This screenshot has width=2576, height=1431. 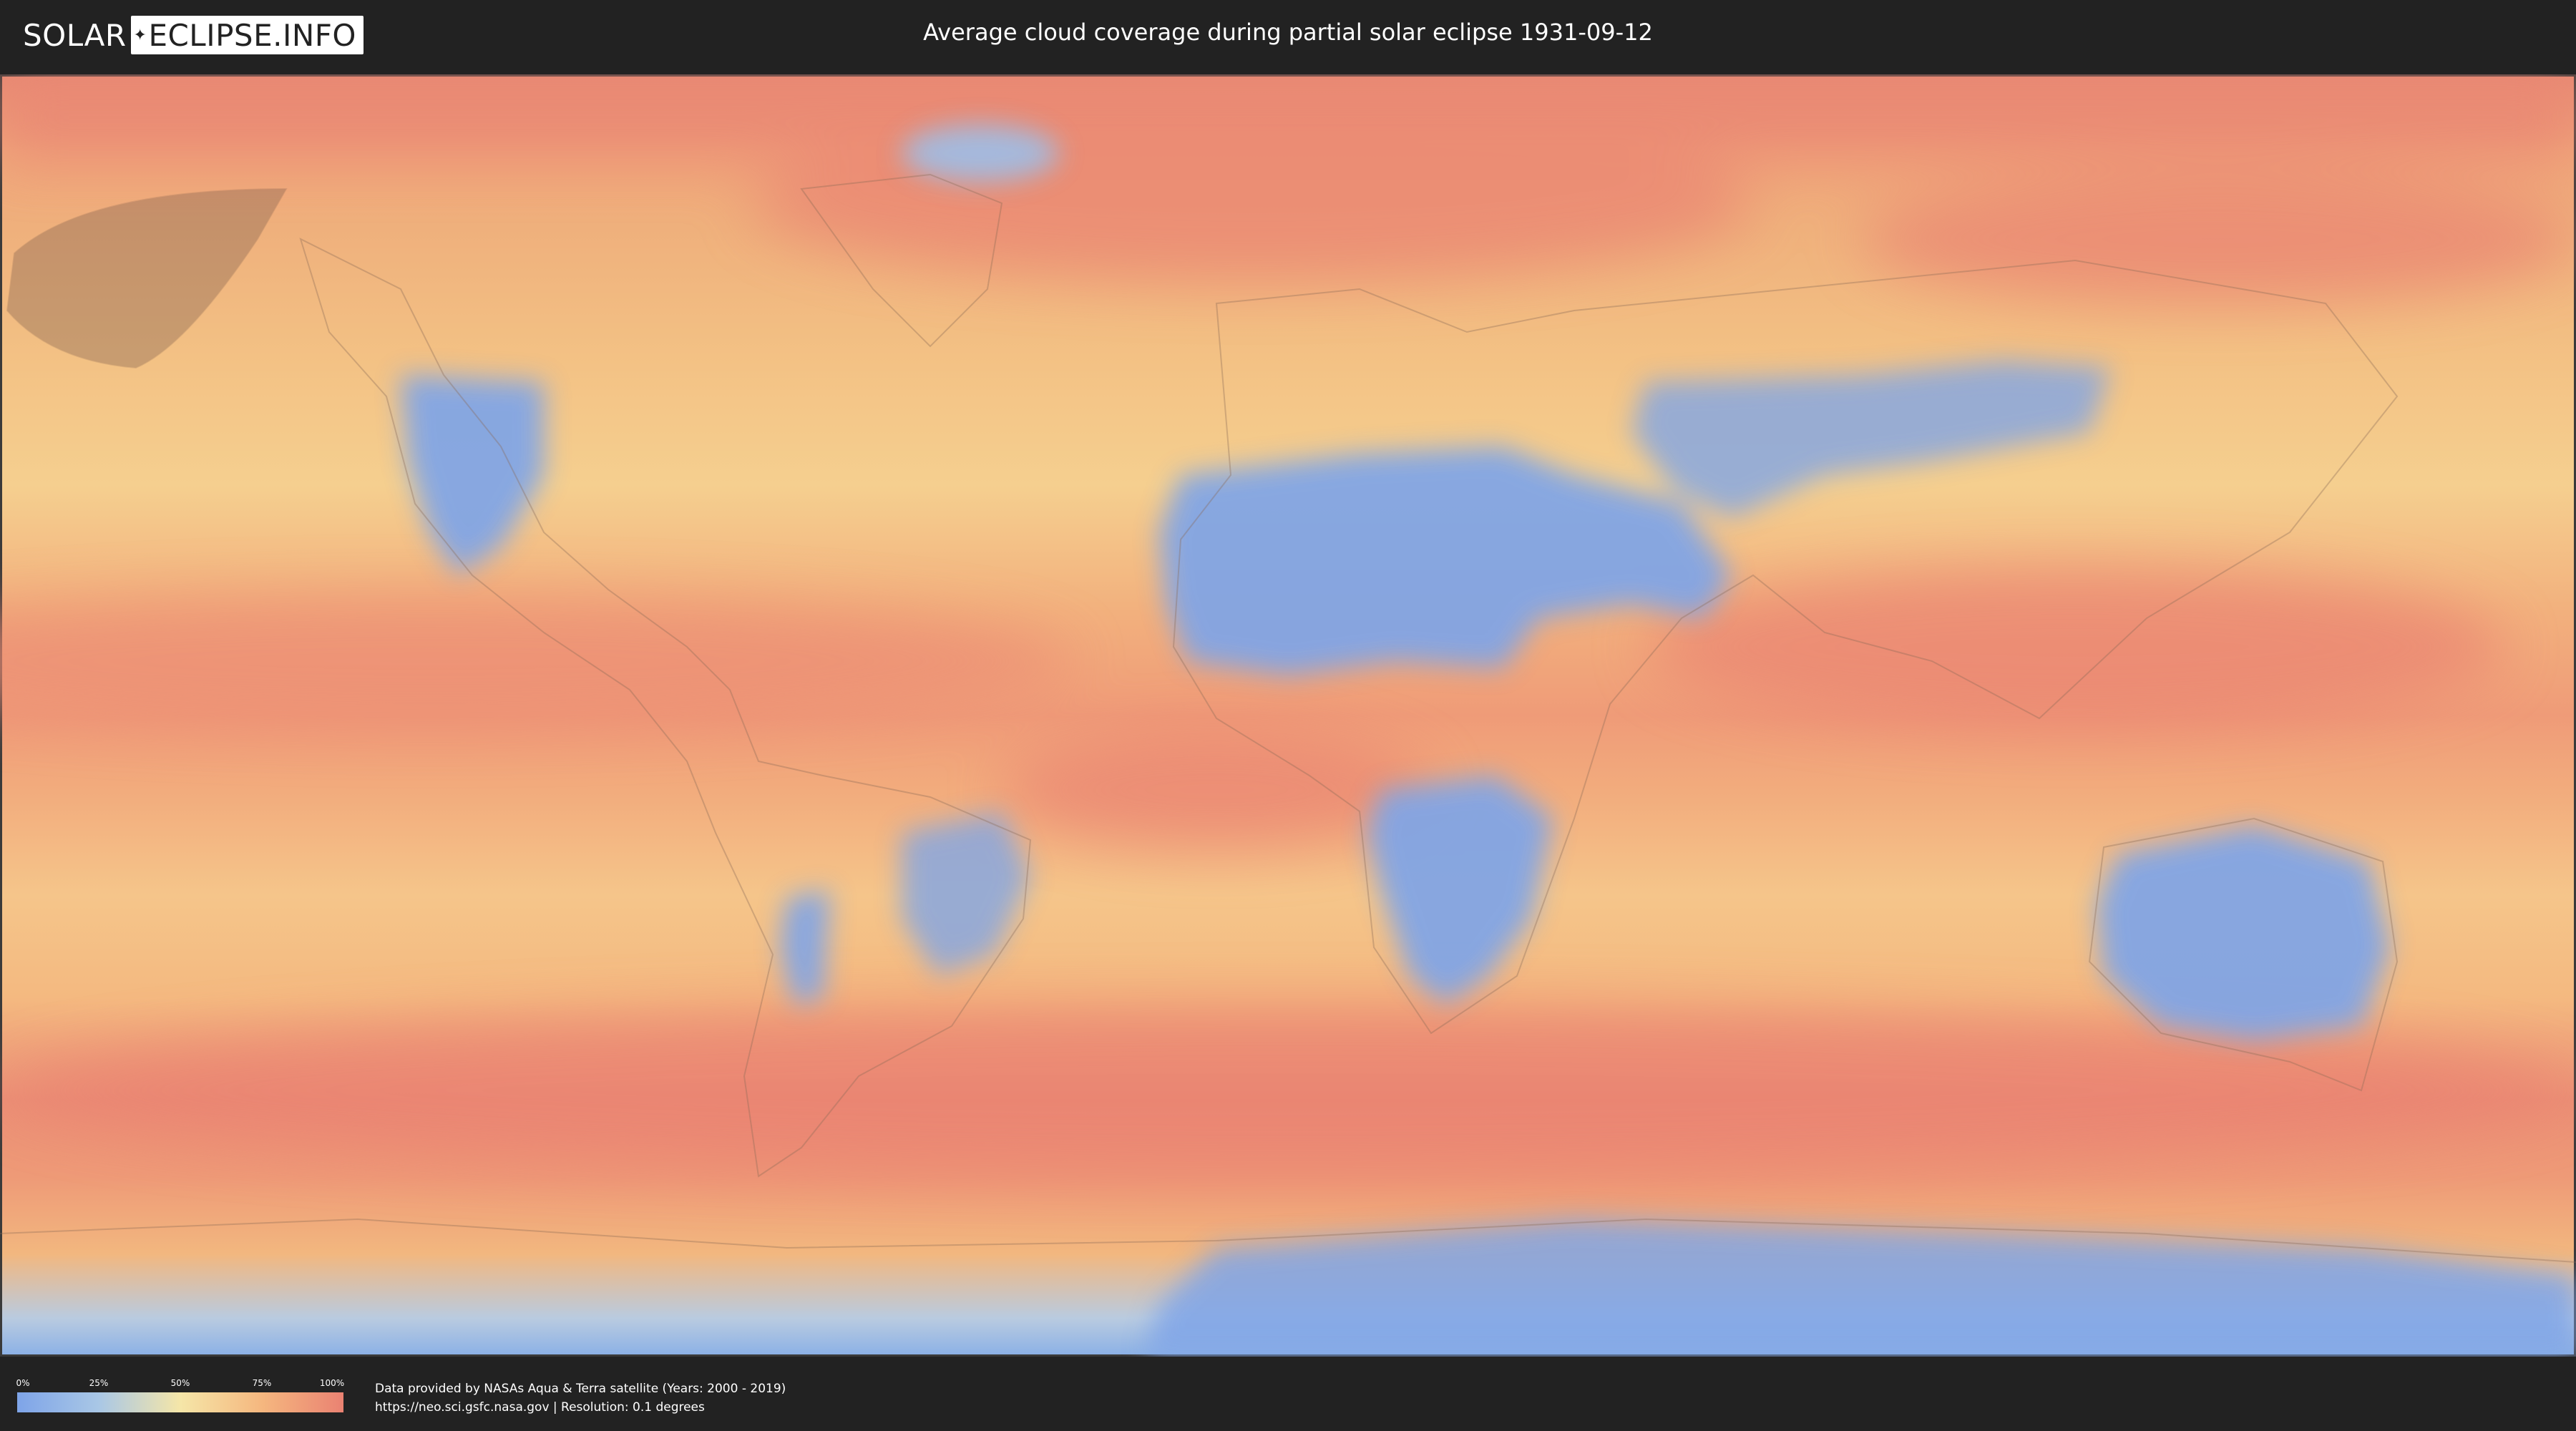 I want to click on legend-tick-0: 0%, so click(x=23, y=1383).